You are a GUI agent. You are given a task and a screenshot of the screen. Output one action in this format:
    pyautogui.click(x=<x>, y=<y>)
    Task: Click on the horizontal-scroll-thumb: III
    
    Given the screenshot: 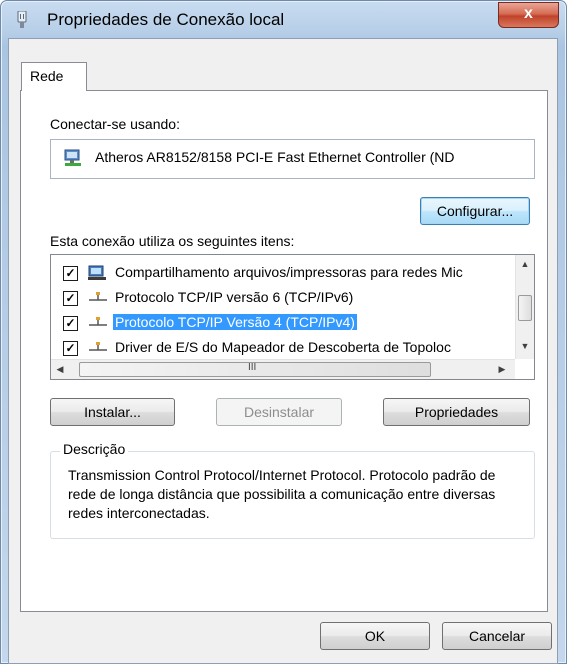 What is the action you would take?
    pyautogui.click(x=255, y=369)
    